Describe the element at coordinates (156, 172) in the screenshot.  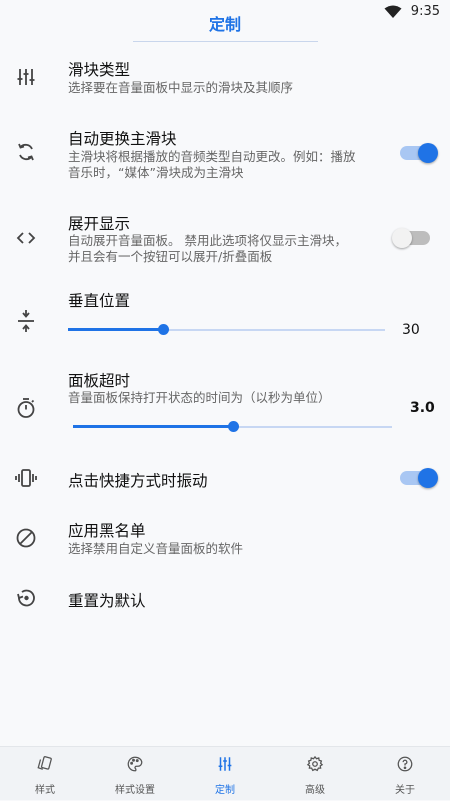
I see `setting-subtitle-line2: 音乐时，“媒体”滑块成为主滑块` at that location.